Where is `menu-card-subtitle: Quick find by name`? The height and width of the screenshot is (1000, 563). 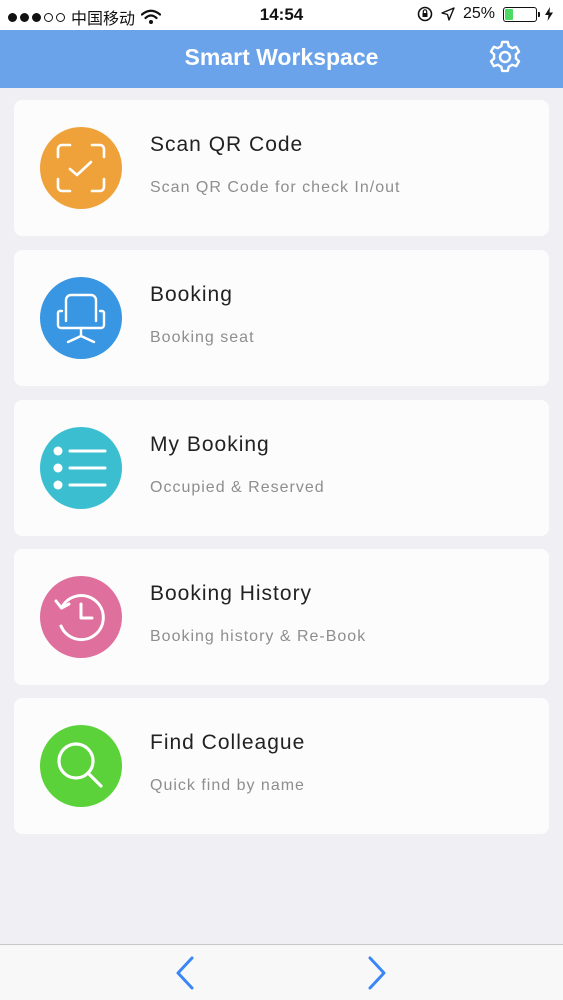 menu-card-subtitle: Quick find by name is located at coordinates (227, 785).